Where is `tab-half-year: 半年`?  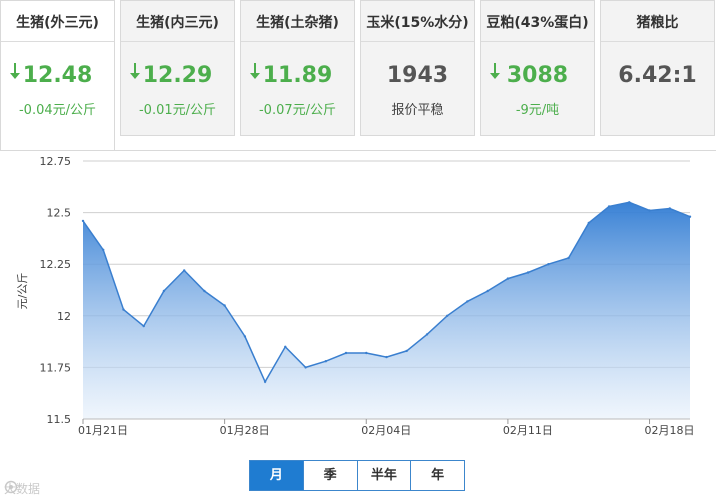
tab-half-year: 半年 is located at coordinates (384, 475).